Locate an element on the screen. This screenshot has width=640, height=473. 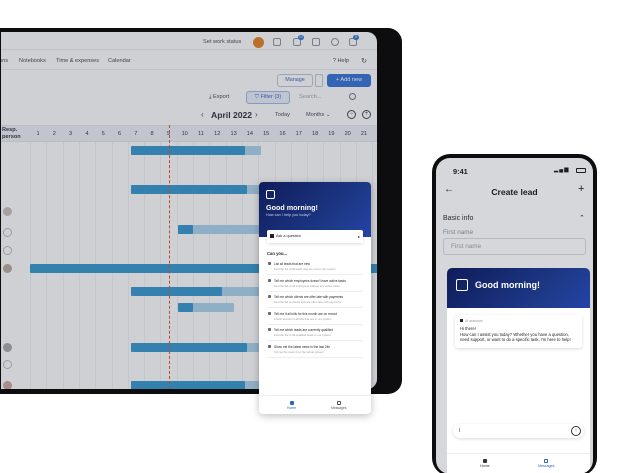
zoom-out-icon: − is located at coordinates (351, 114).